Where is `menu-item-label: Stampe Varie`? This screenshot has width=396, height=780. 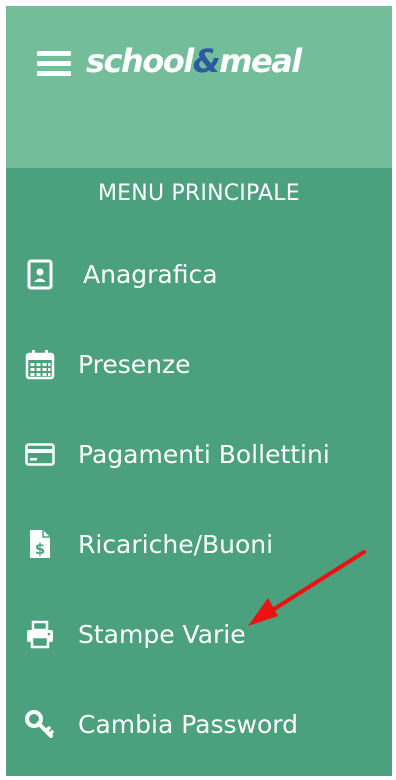 menu-item-label: Stampe Varie is located at coordinates (162, 634).